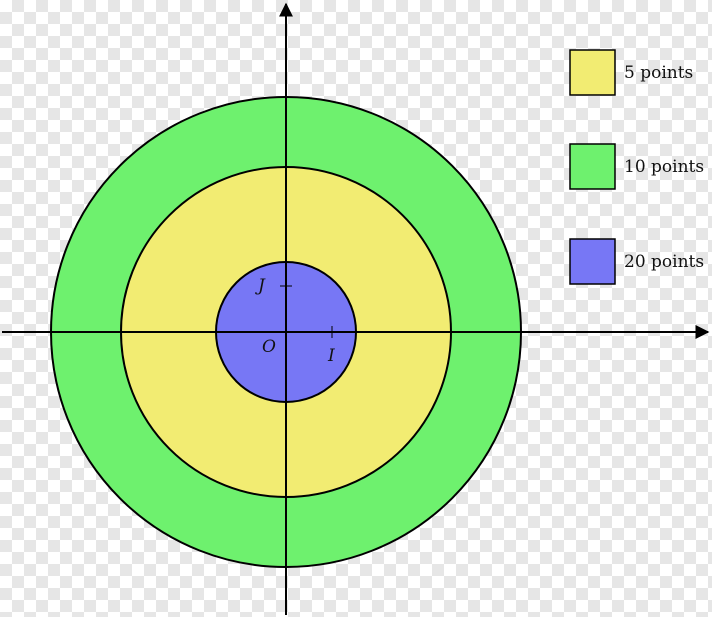  I want to click on unit-x-label: I, so click(331, 356).